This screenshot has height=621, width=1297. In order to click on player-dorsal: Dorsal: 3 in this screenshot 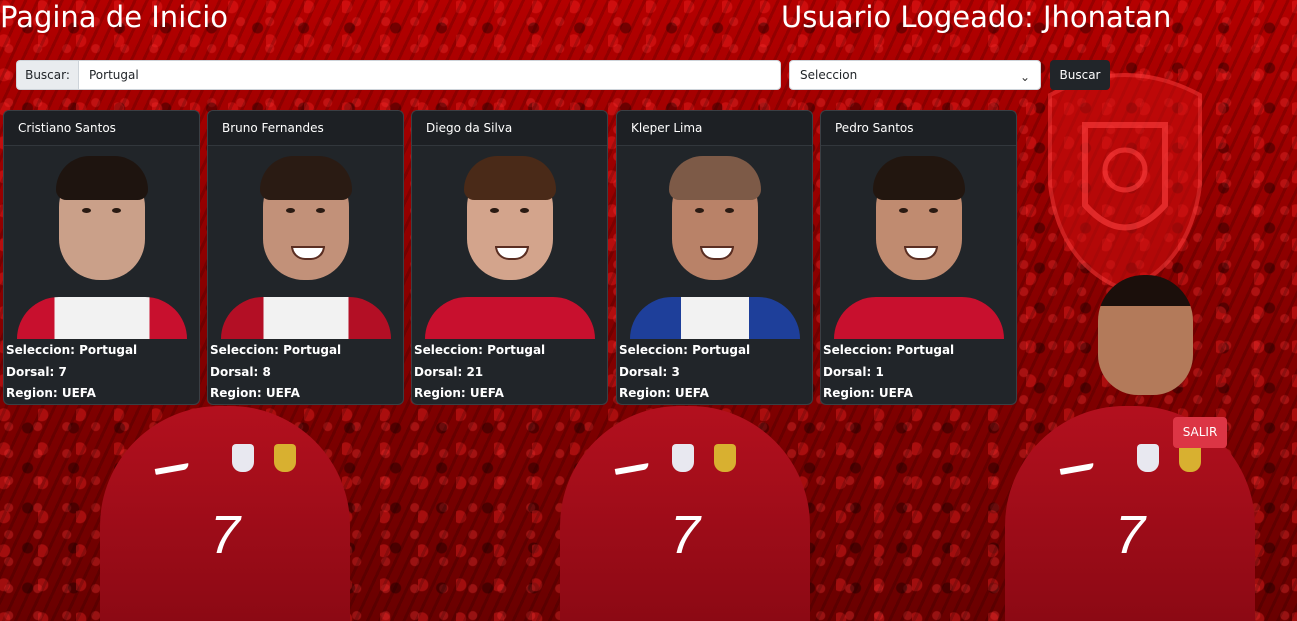, I will do `click(649, 371)`.